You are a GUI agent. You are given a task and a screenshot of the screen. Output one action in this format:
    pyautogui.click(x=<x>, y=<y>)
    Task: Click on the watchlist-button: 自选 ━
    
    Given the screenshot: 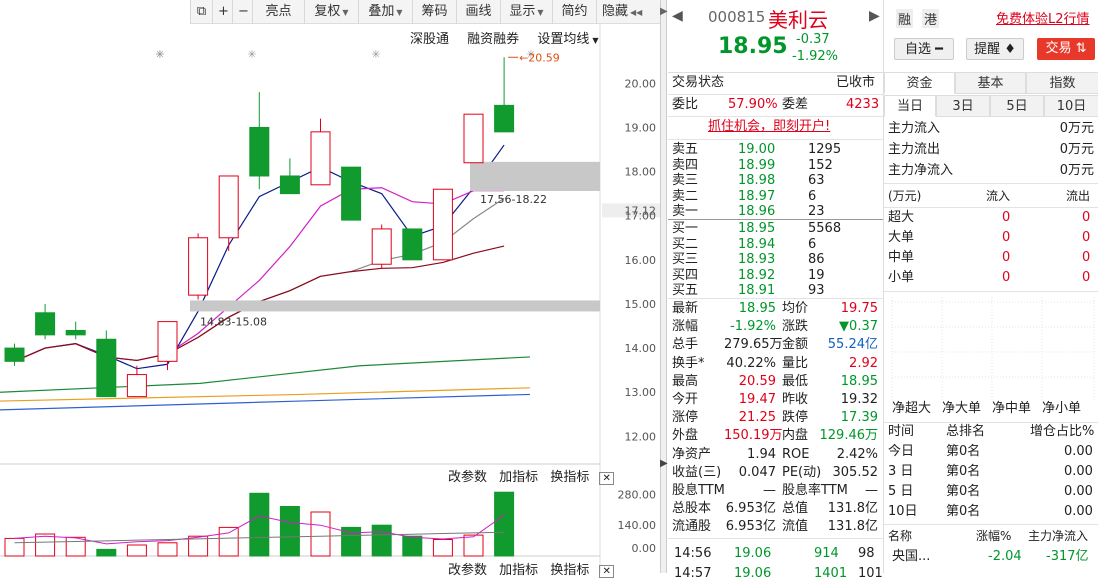 What is the action you would take?
    pyautogui.click(x=924, y=49)
    